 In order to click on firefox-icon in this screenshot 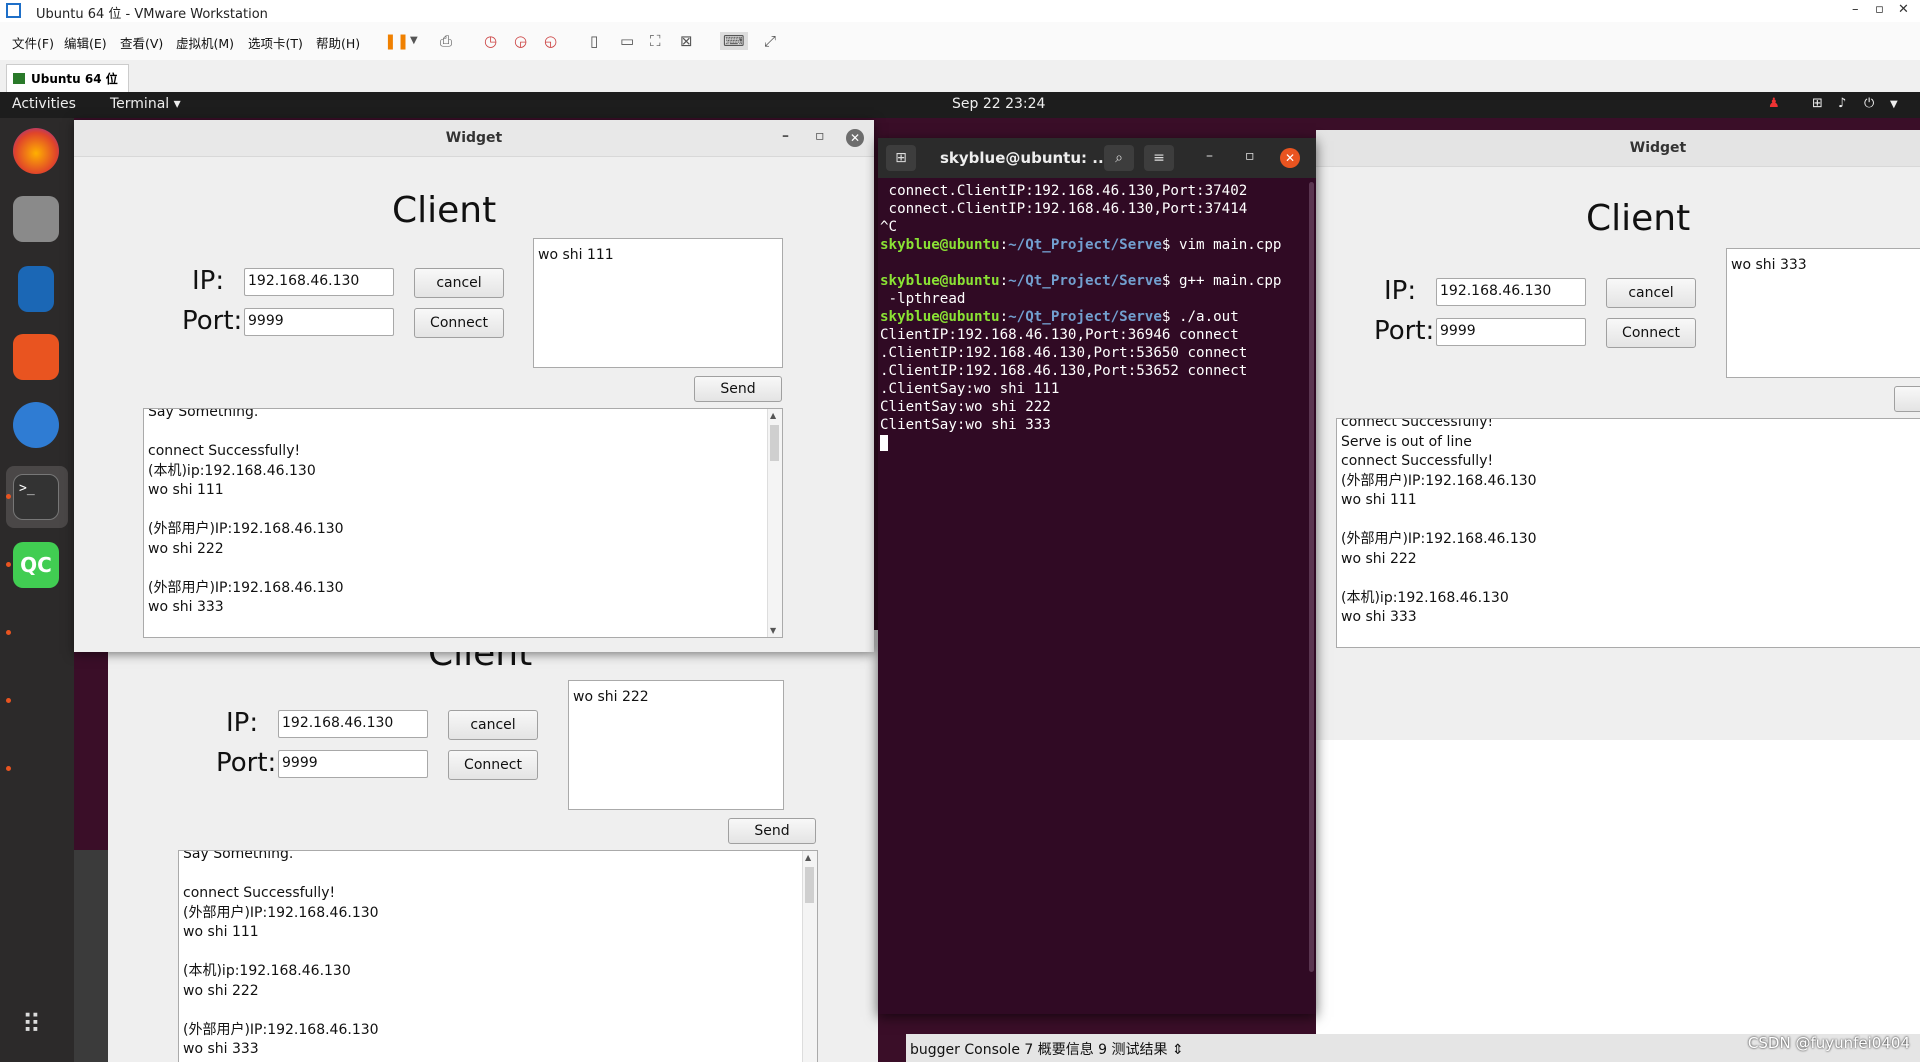, I will do `click(36, 151)`.